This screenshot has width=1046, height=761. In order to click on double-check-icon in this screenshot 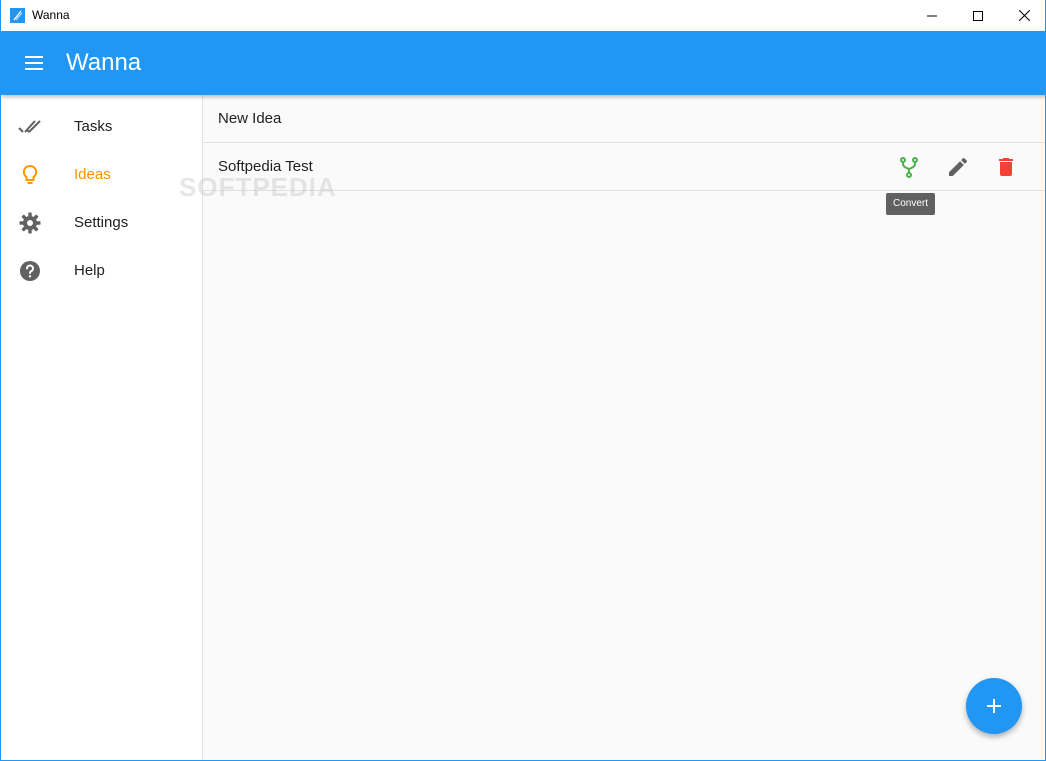, I will do `click(29, 126)`.